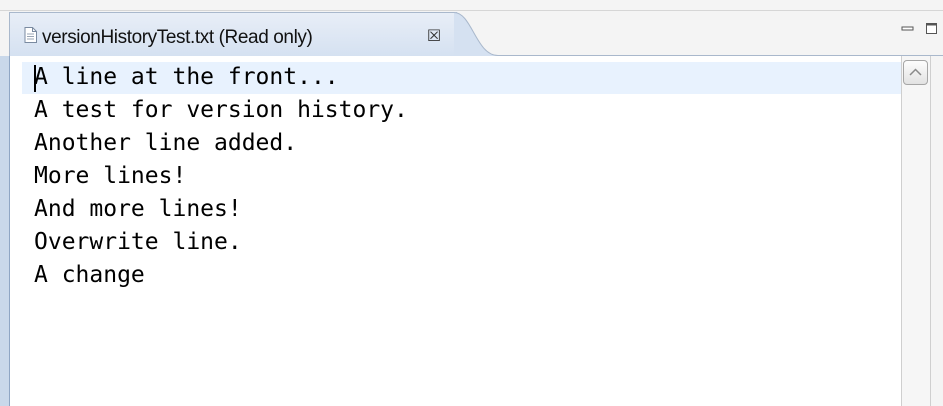 This screenshot has width=943, height=406. What do you see at coordinates (434, 36) in the screenshot?
I see `tab-close-icon: ☒` at bounding box center [434, 36].